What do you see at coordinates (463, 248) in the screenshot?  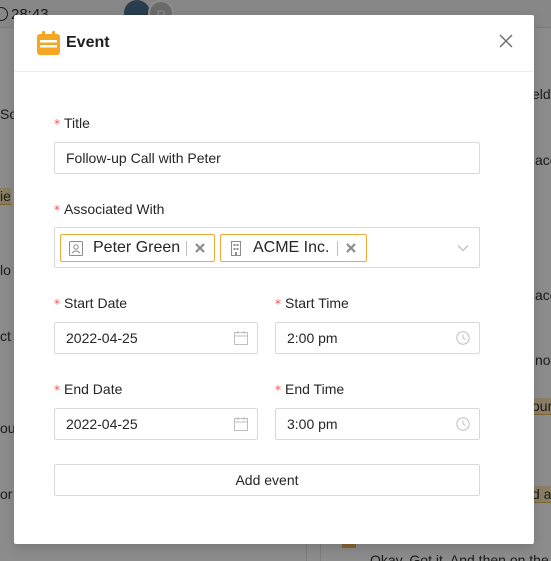 I see `chevron-down-icon` at bounding box center [463, 248].